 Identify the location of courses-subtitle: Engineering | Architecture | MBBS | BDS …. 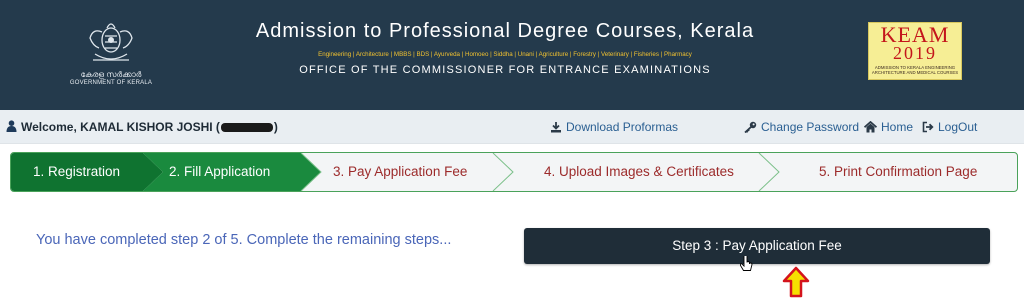
(505, 54).